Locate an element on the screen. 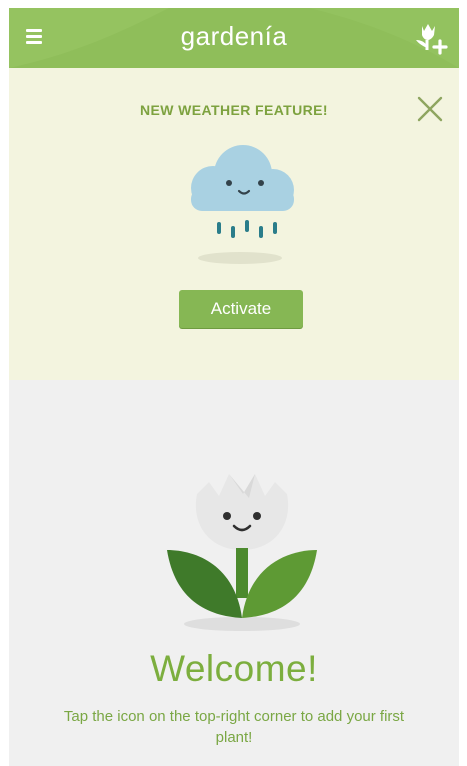 This screenshot has height=766, width=467. rain-cloud-icon is located at coordinates (240, 206).